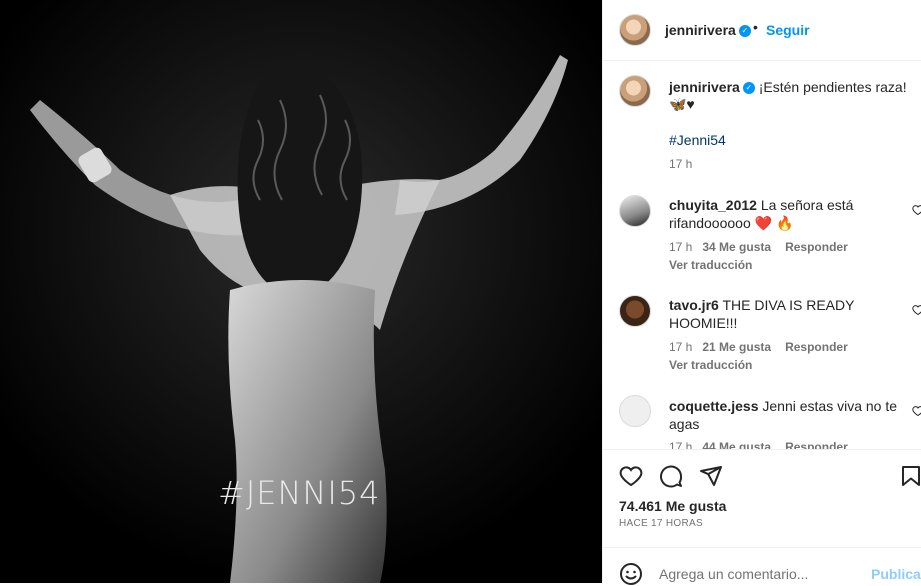 The width and height of the screenshot is (921, 586). I want to click on like-heart-icon, so click(631, 476).